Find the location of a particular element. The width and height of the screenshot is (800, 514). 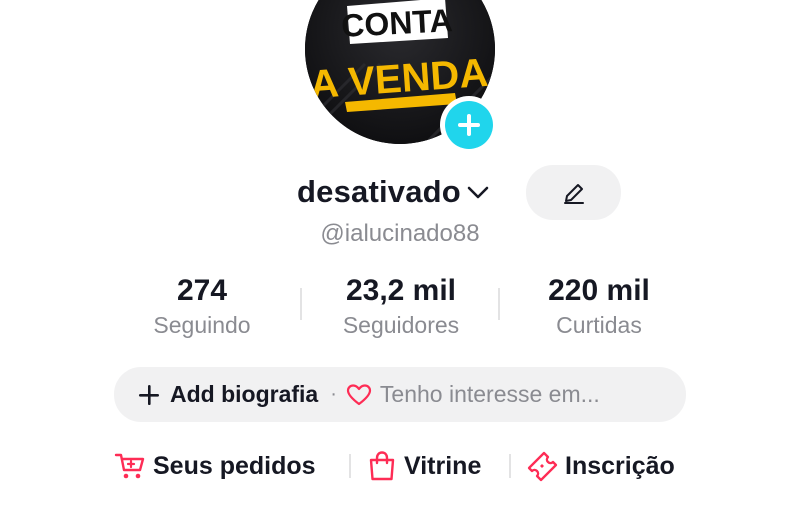

username: @ialucinado88 is located at coordinates (400, 233).